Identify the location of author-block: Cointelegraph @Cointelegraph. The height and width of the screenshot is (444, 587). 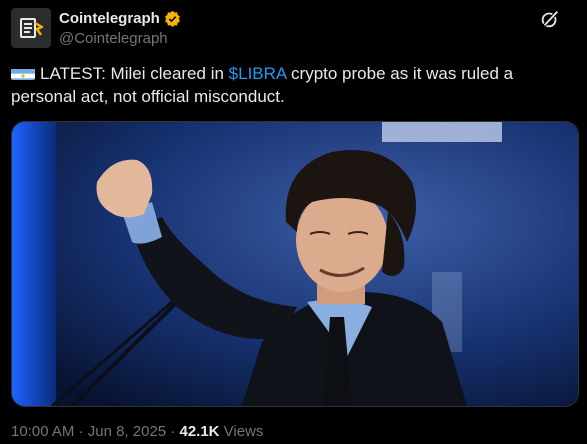
(120, 28).